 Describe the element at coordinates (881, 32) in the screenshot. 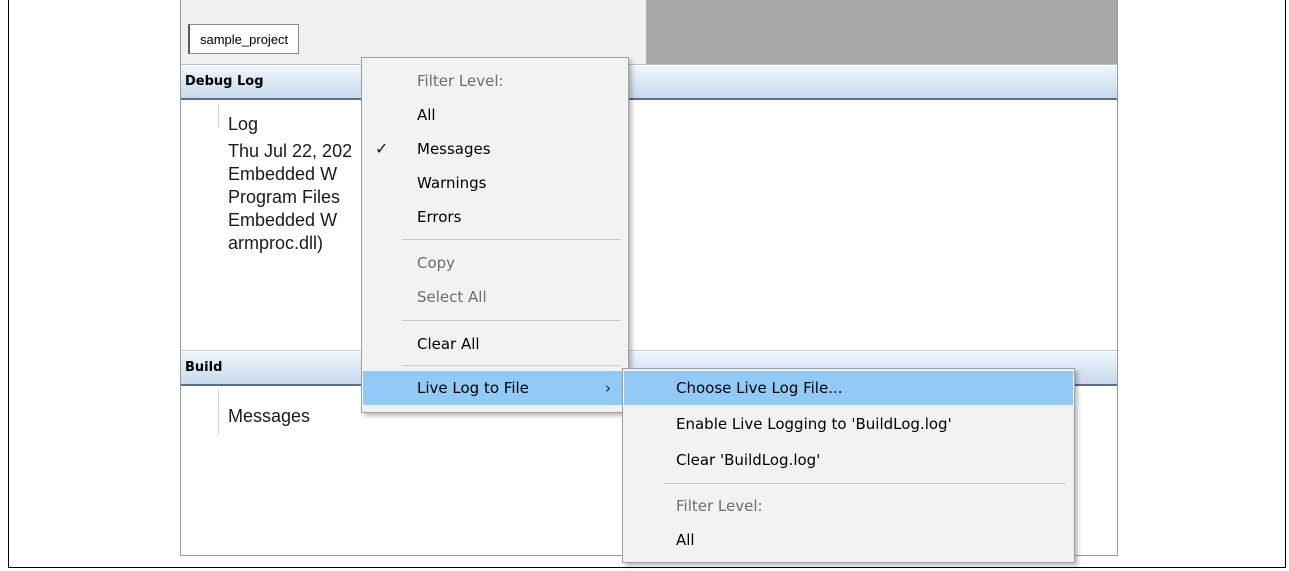

I see `tab-strip-empty-area` at that location.